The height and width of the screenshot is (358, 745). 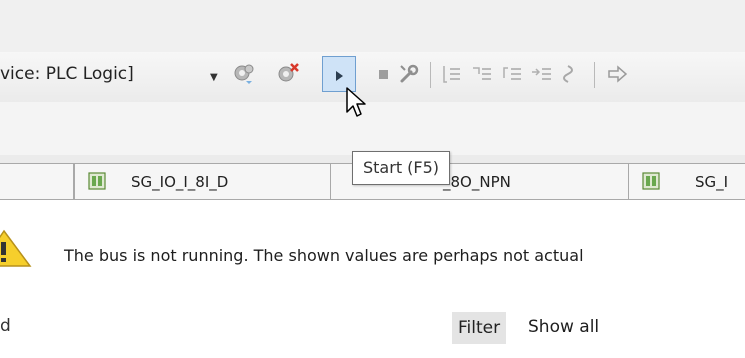 I want to click on online-toolbar: vice: PLC Logic] ▼, so click(x=372, y=77).